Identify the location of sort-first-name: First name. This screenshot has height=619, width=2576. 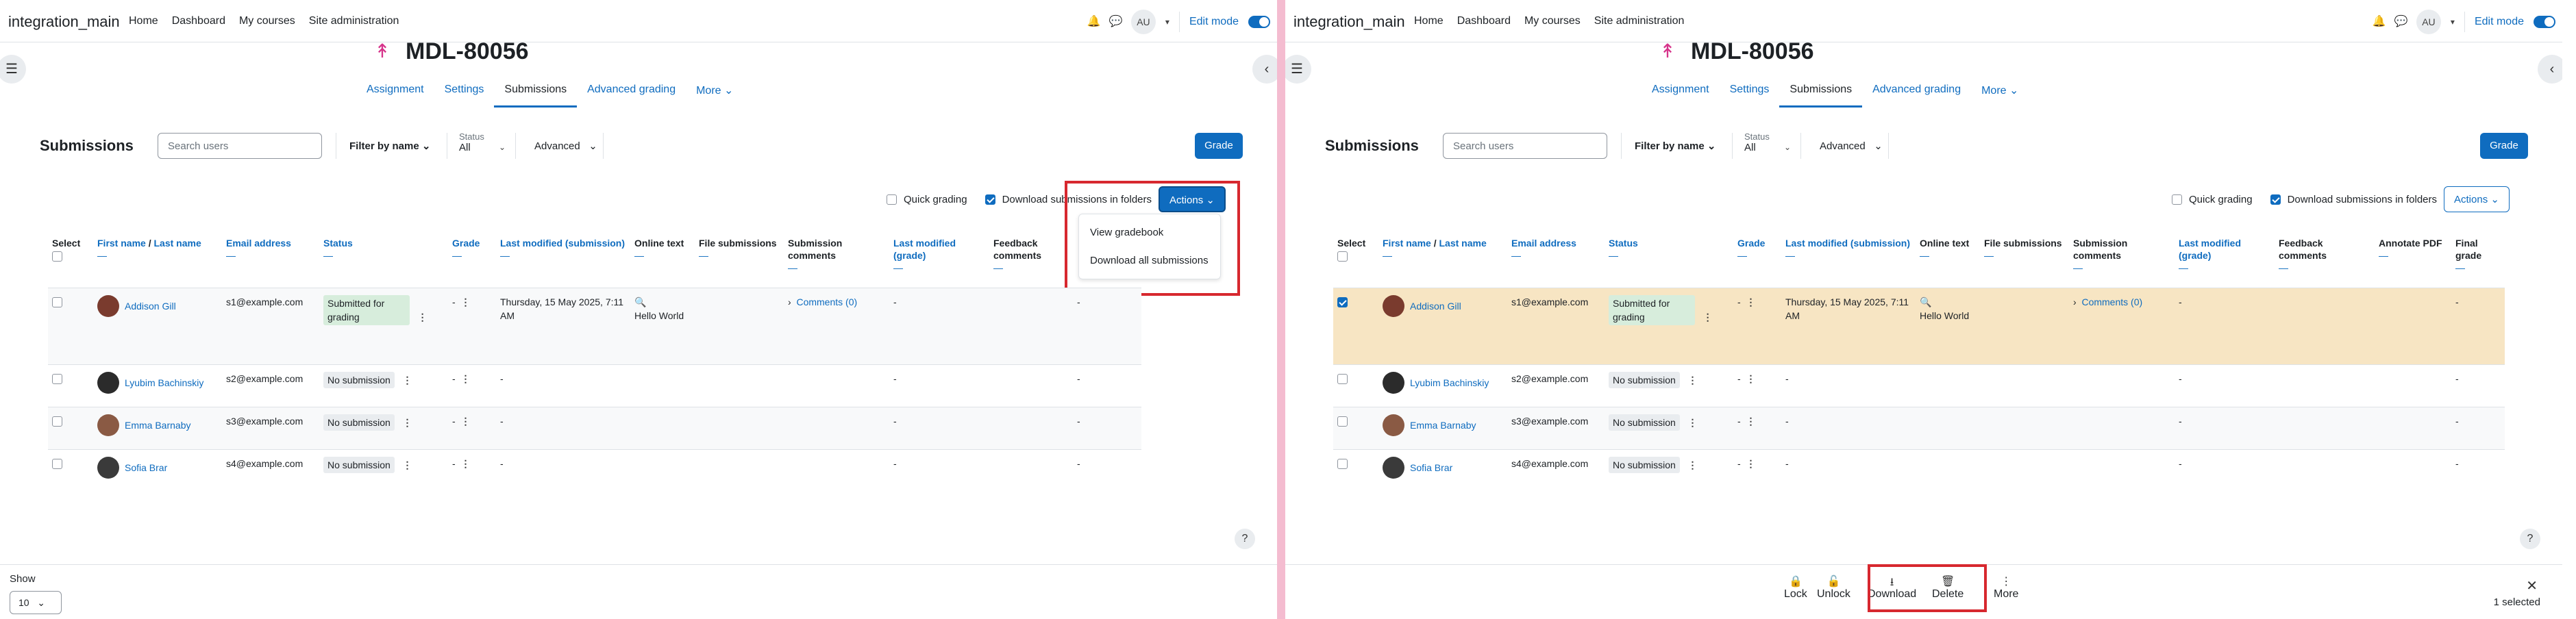
(1407, 244).